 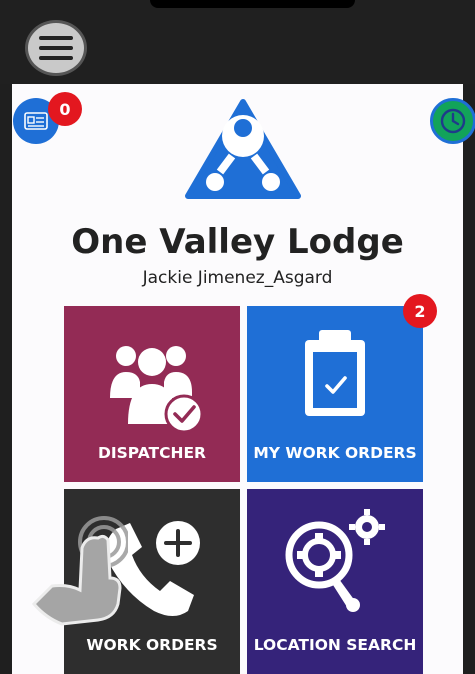 I want to click on top-bar, so click(x=237, y=42).